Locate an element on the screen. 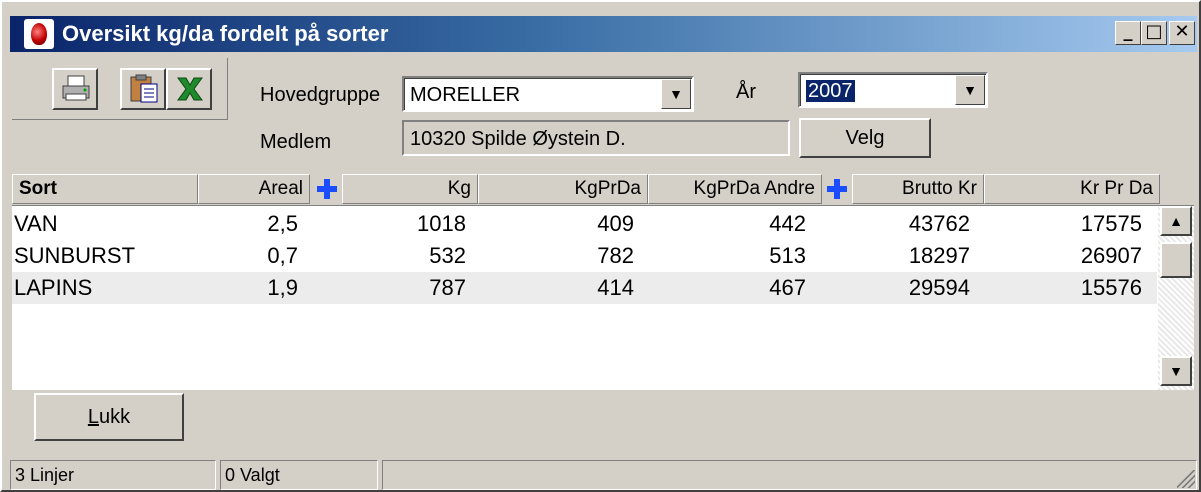 This screenshot has height=492, width=1201. close-button: ✕ is located at coordinates (1182, 33).